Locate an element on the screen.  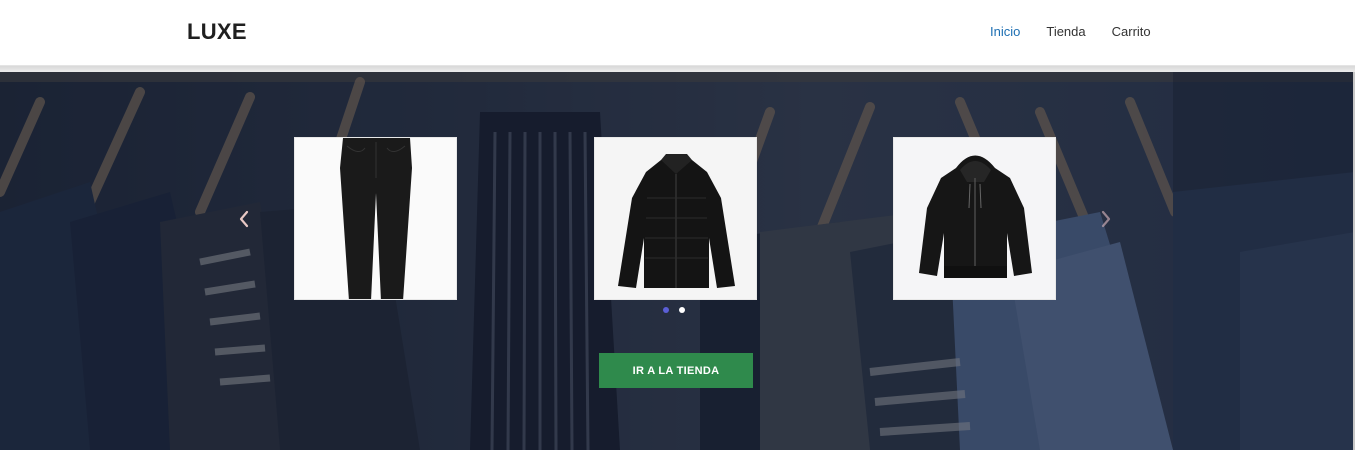
nav-link-carrito: Carrito is located at coordinates (1131, 31).